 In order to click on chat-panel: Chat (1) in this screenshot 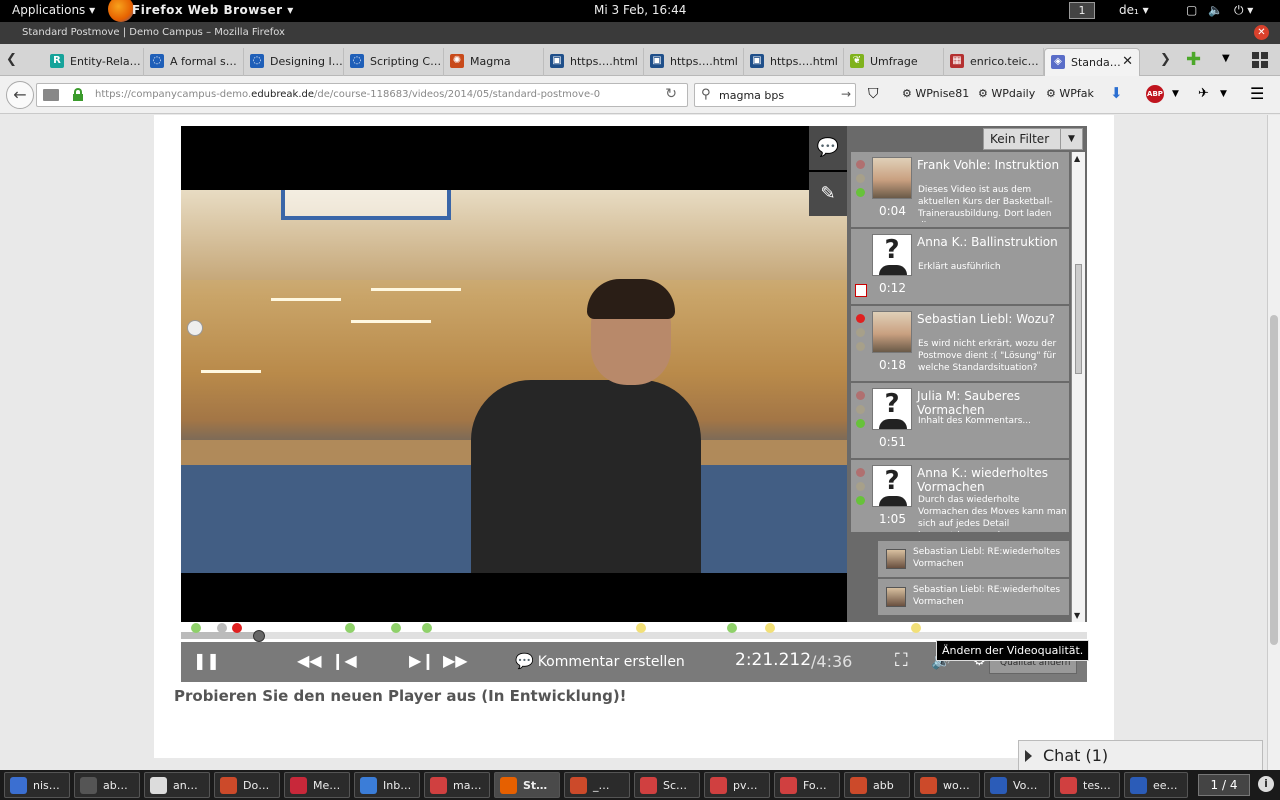, I will do `click(1140, 755)`.